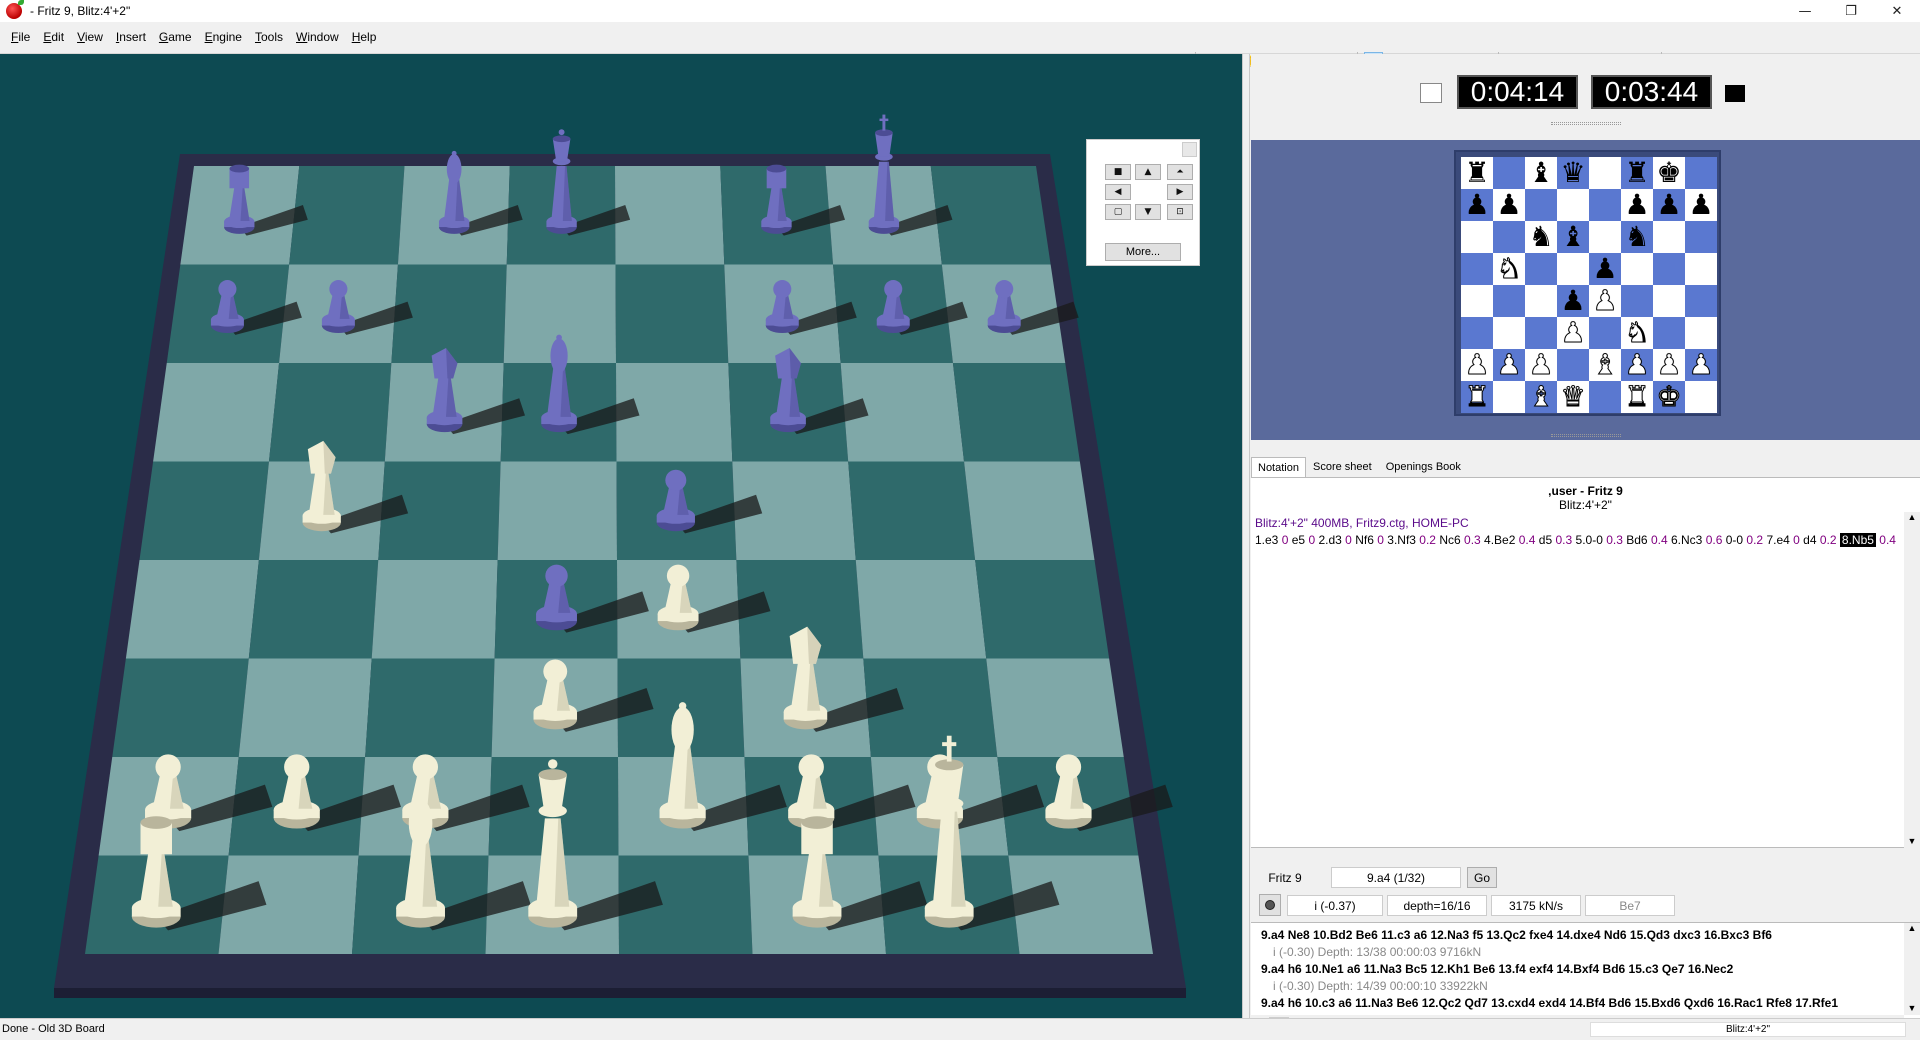  What do you see at coordinates (1364, 540) in the screenshot?
I see `move: Nf6` at bounding box center [1364, 540].